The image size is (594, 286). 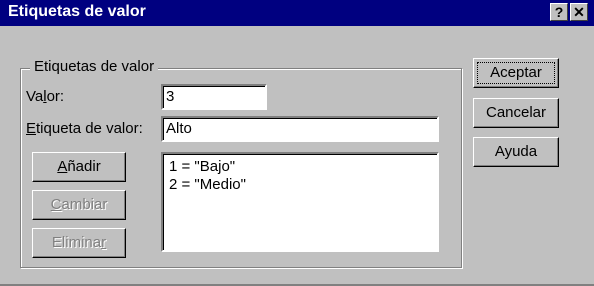 What do you see at coordinates (77, 11) in the screenshot?
I see `dialog-title: Etiquetas de valor` at bounding box center [77, 11].